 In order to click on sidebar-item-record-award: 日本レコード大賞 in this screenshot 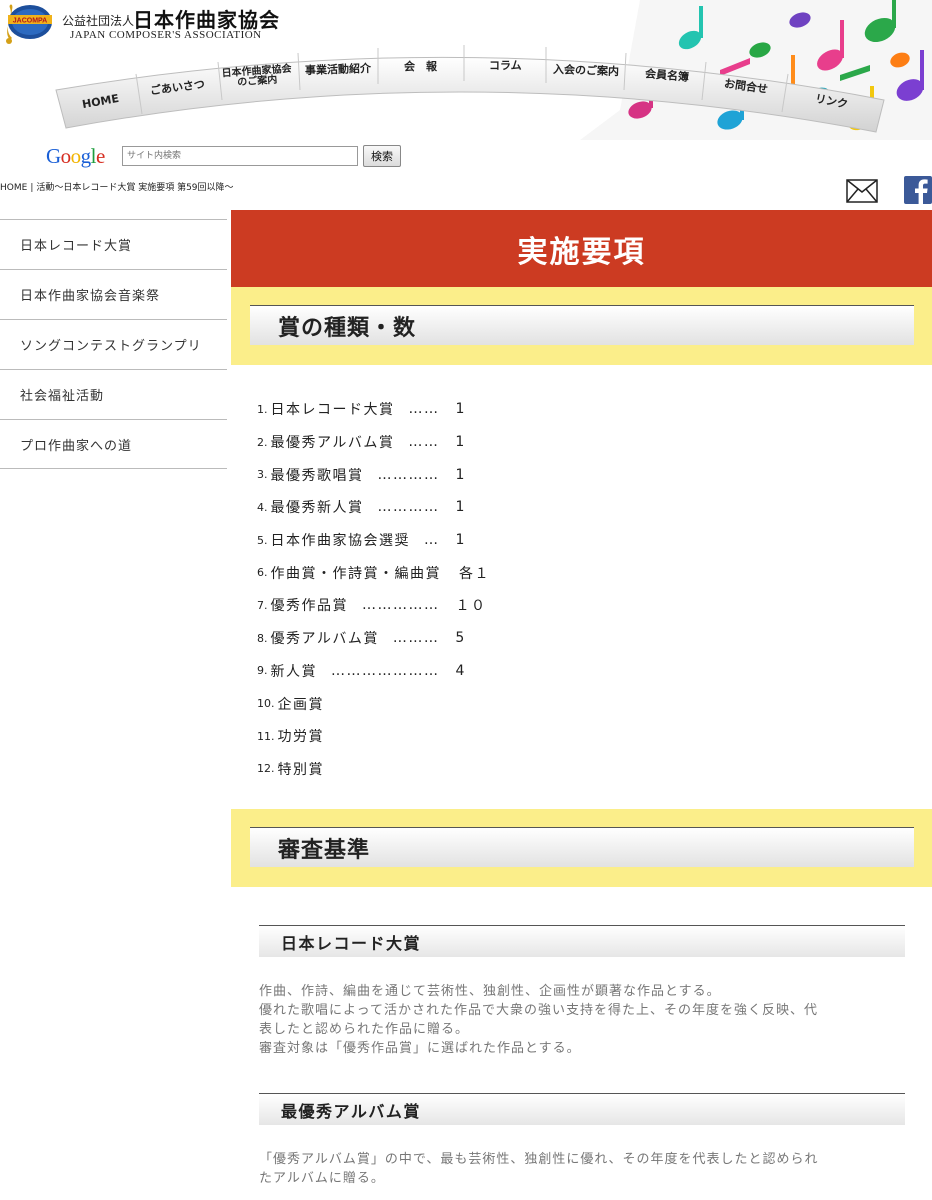, I will do `click(113, 244)`.